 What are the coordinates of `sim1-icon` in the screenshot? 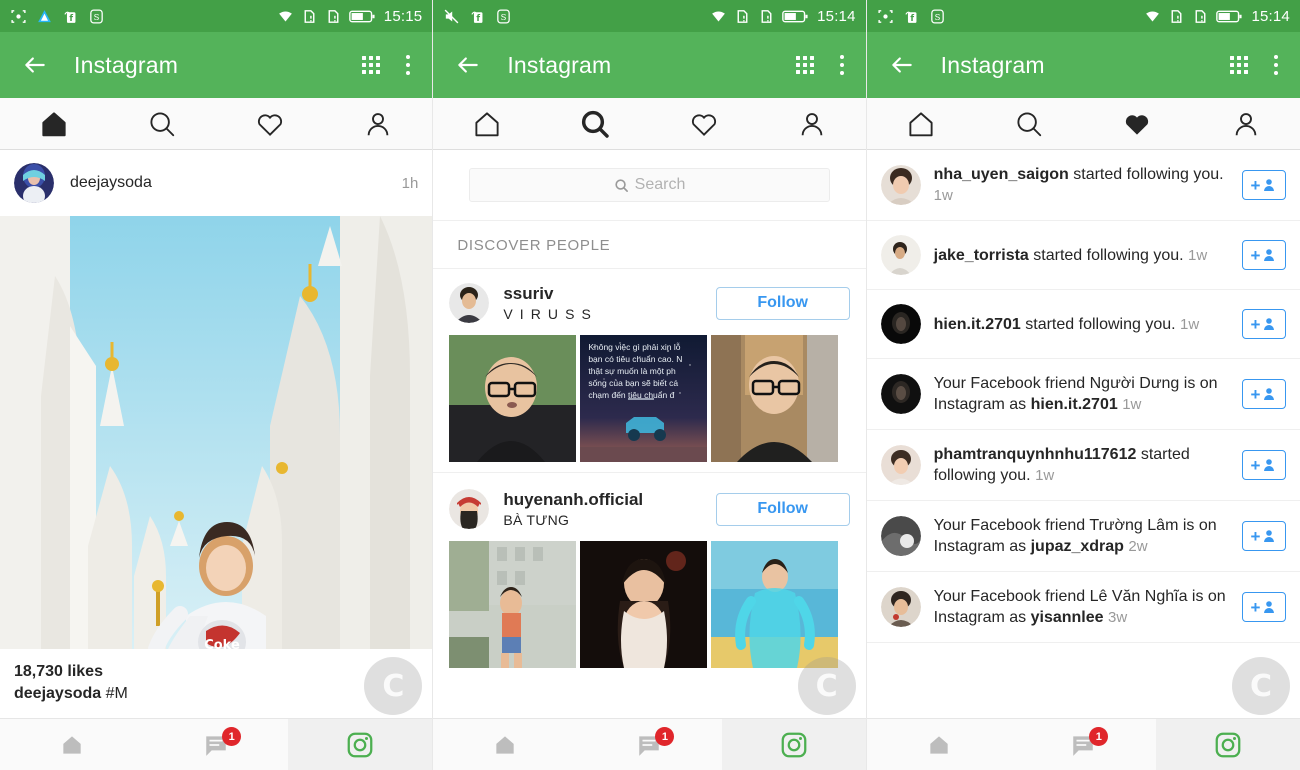 It's located at (309, 16).